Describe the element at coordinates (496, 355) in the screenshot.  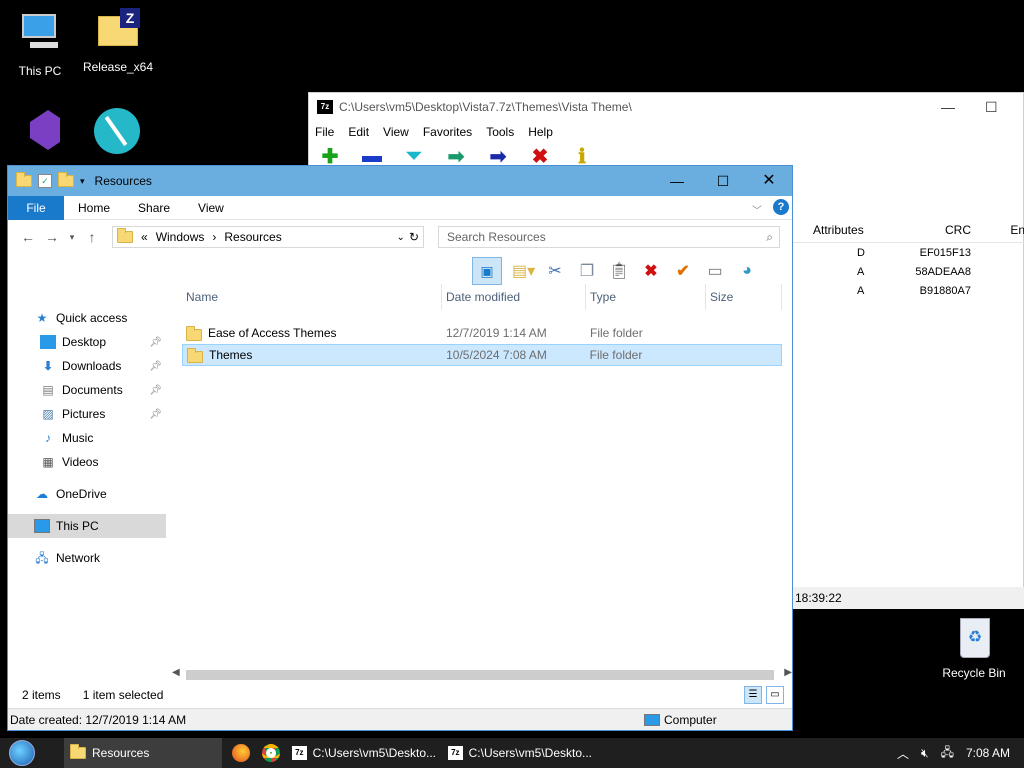
I see `file-date: 10/5/2024 7:08 AM` at that location.